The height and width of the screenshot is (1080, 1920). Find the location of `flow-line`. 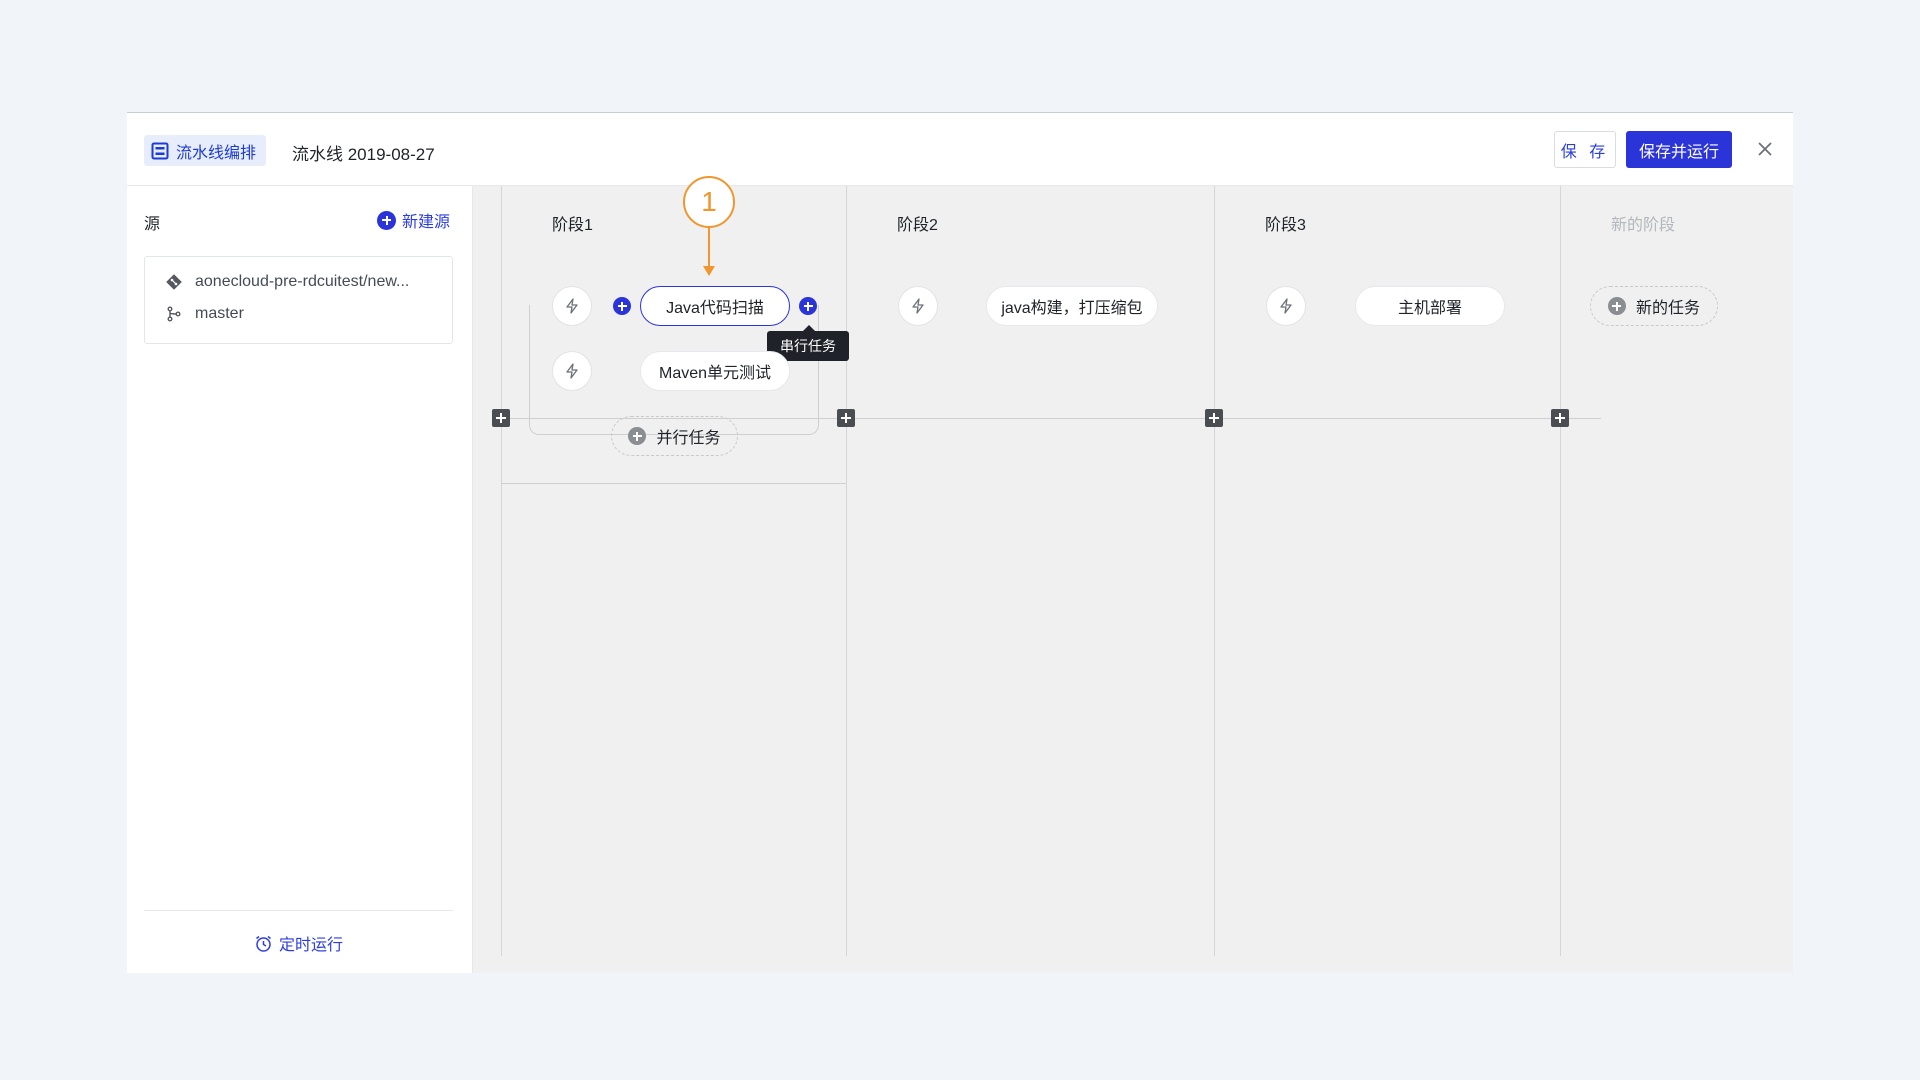

flow-line is located at coordinates (673, 483).